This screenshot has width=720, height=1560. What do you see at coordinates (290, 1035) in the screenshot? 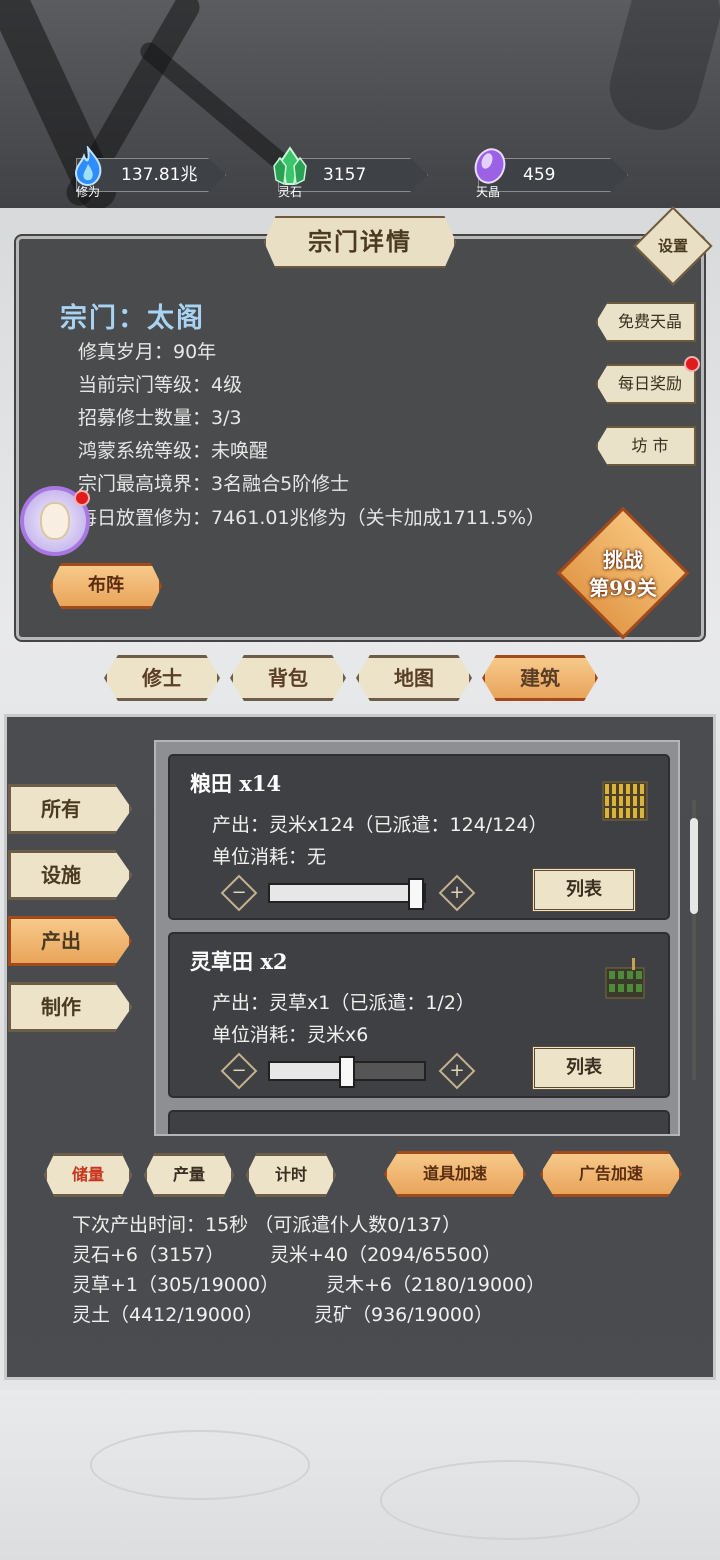
I see `building-cost: 单位消耗：灵米x6` at bounding box center [290, 1035].